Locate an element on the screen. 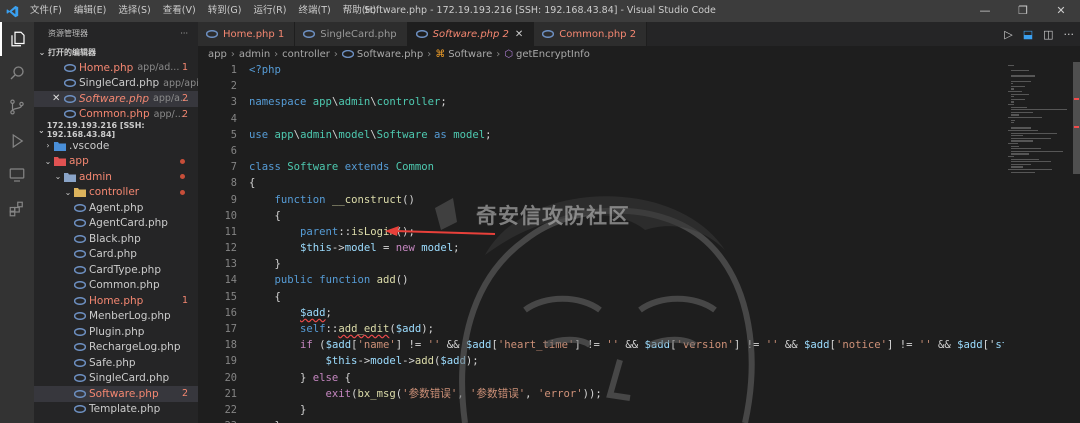  file-tree-item: ⌄ admin is located at coordinates (116, 177).